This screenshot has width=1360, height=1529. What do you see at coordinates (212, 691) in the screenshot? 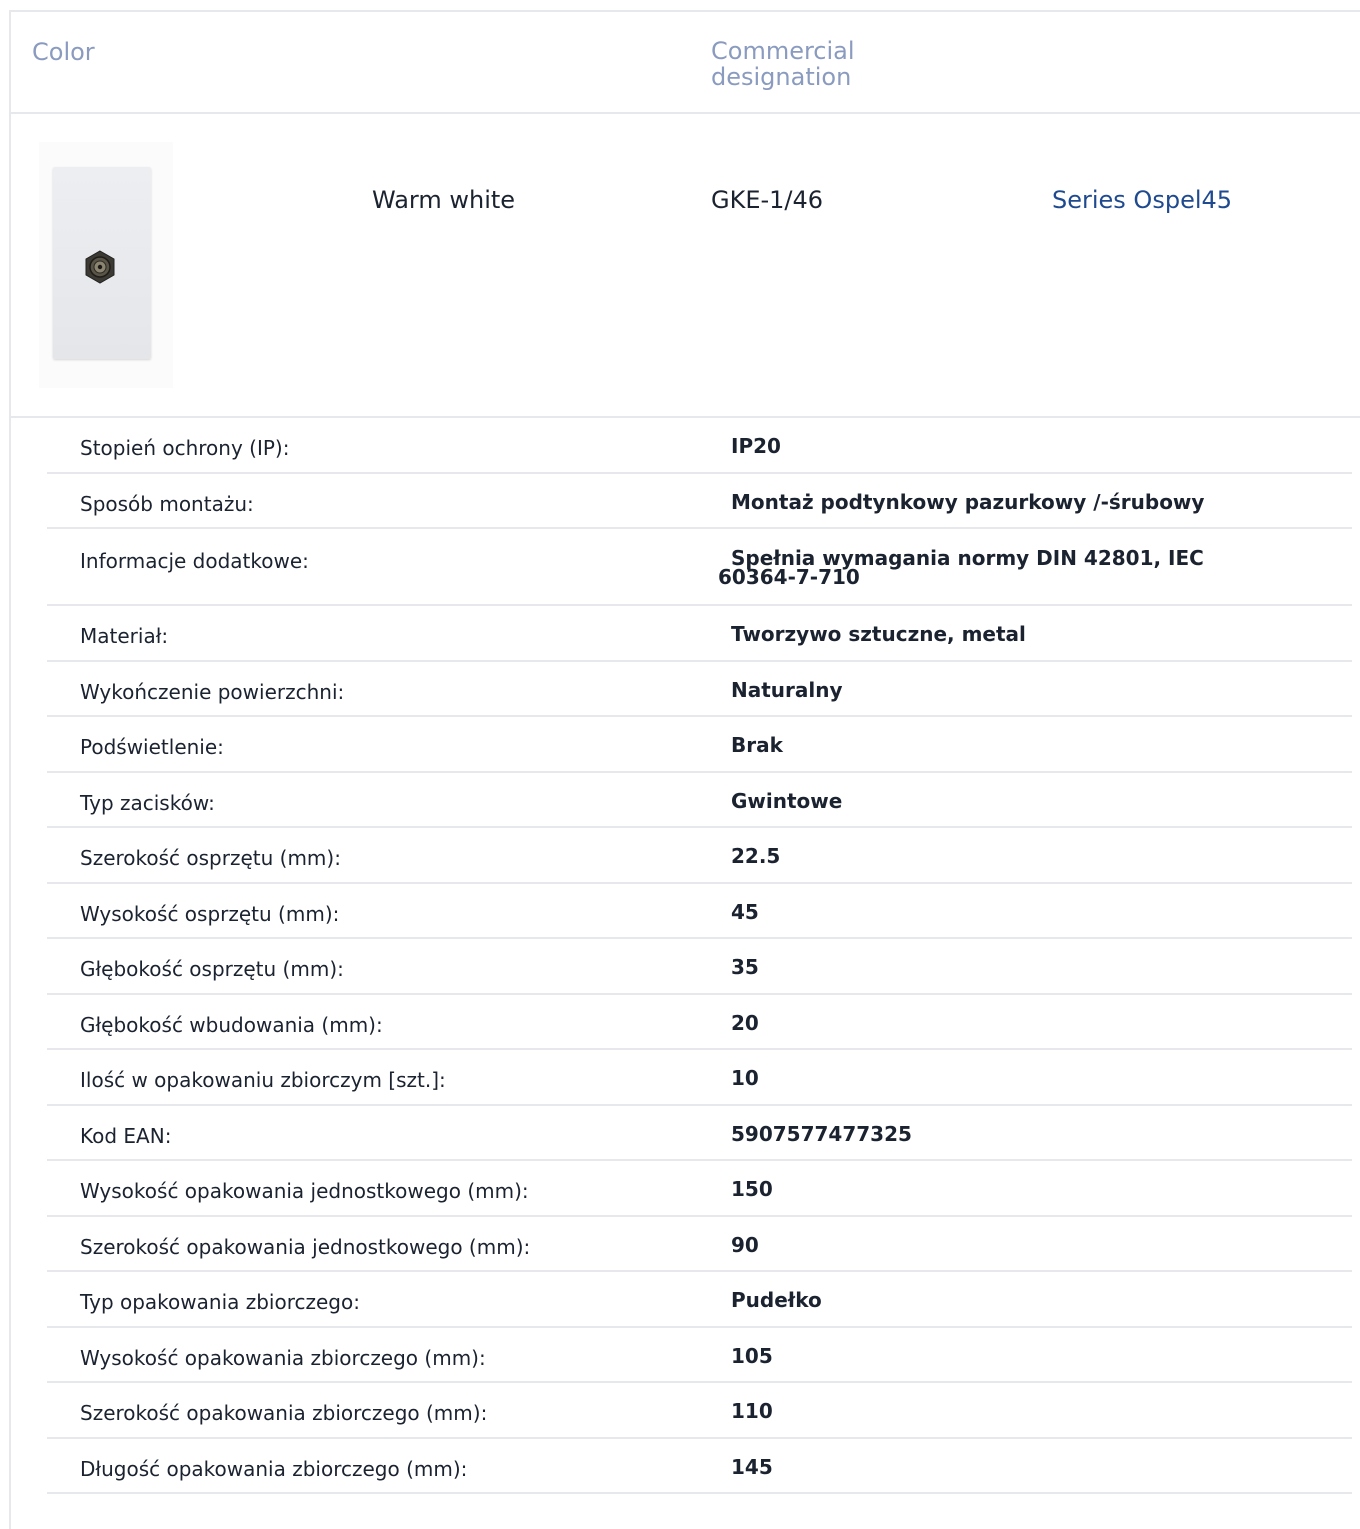
I see `spec-label: Wykończenie powierzchni:` at bounding box center [212, 691].